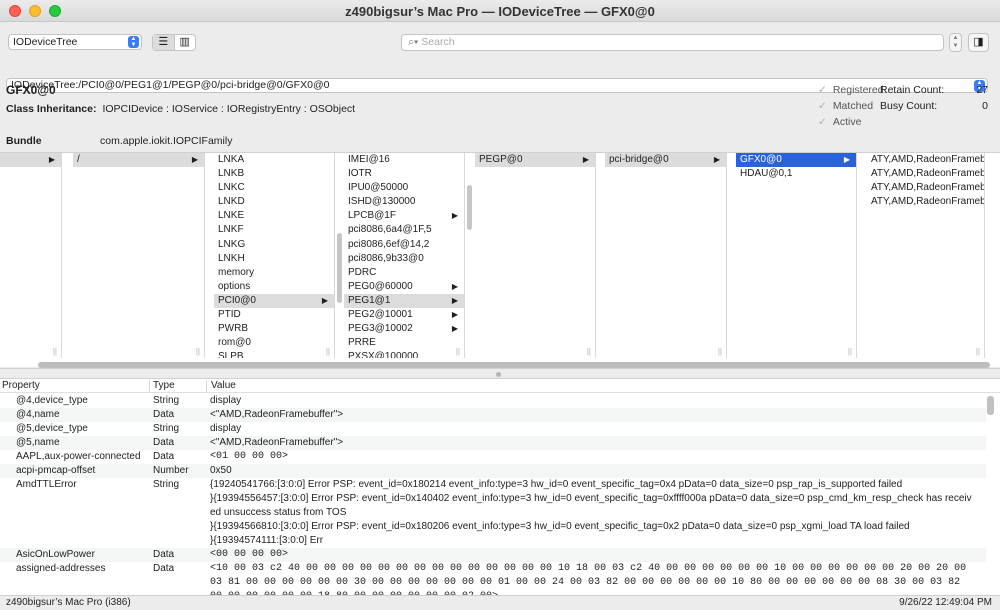 Image resolution: width=1000 pixels, height=610 pixels. What do you see at coordinates (206, 386) in the screenshot?
I see `column-separator` at bounding box center [206, 386].